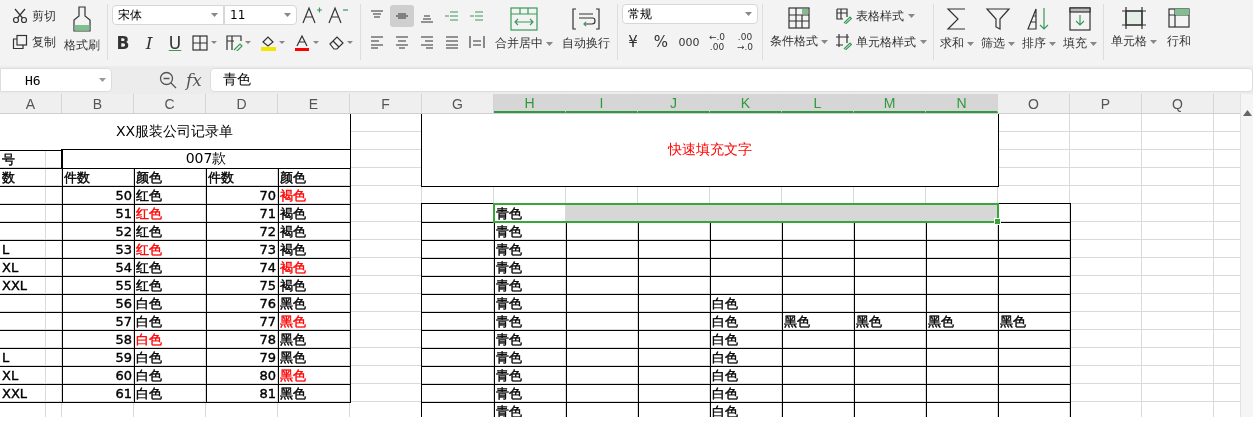 Image resolution: width=1253 pixels, height=434 pixels. What do you see at coordinates (402, 16) in the screenshot?
I see `alignment-button` at bounding box center [402, 16].